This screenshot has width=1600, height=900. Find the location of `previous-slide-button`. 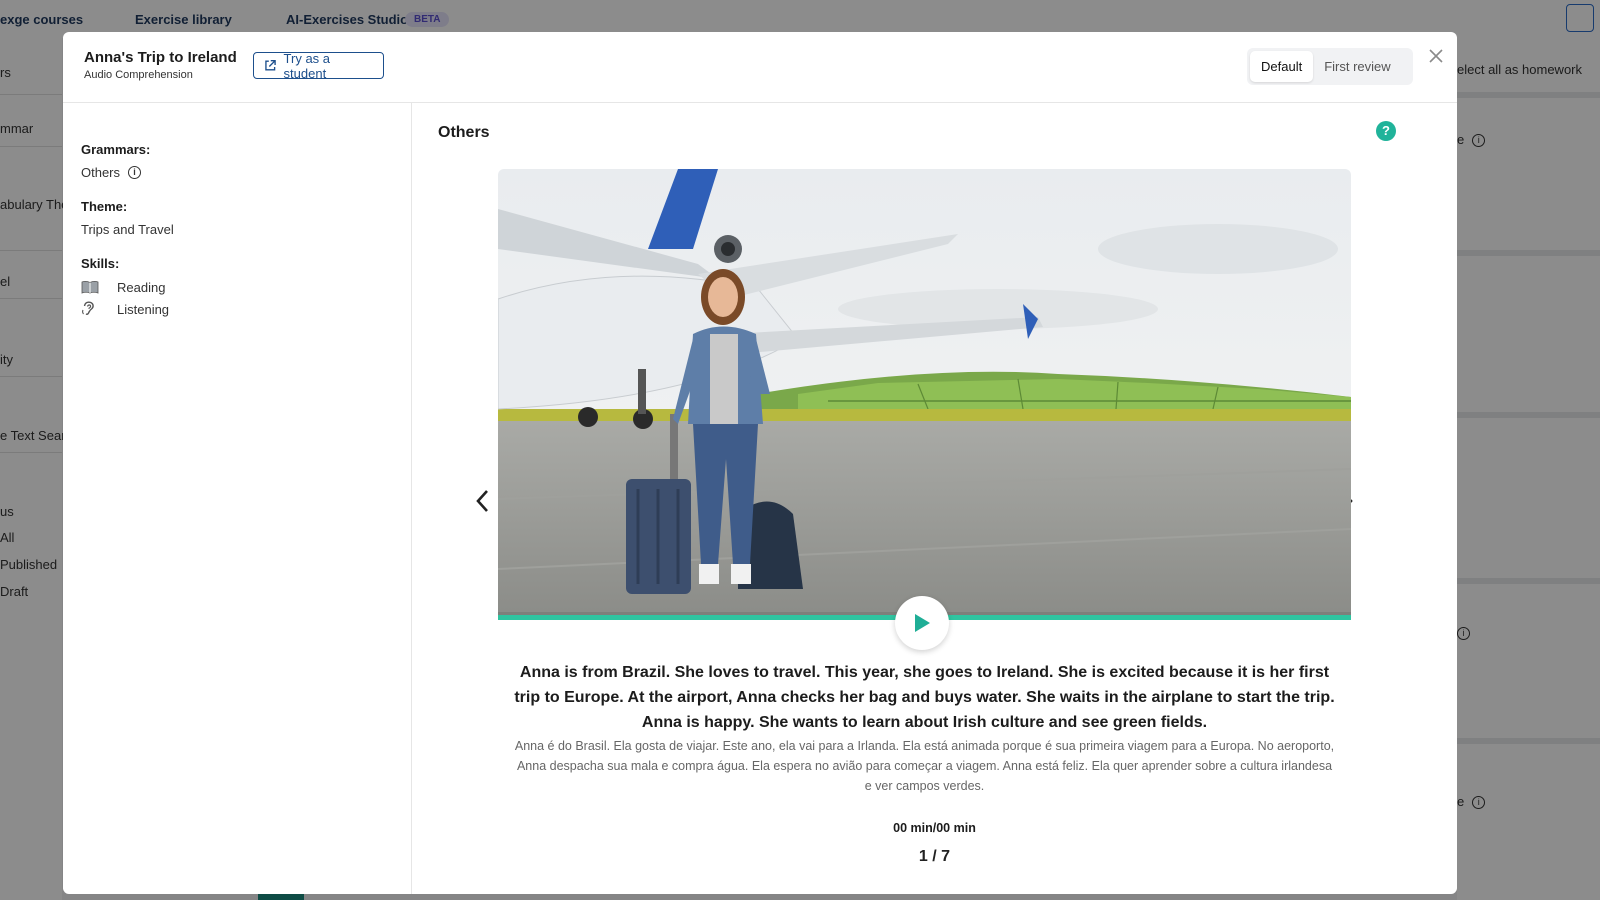

previous-slide-button is located at coordinates (482, 501).